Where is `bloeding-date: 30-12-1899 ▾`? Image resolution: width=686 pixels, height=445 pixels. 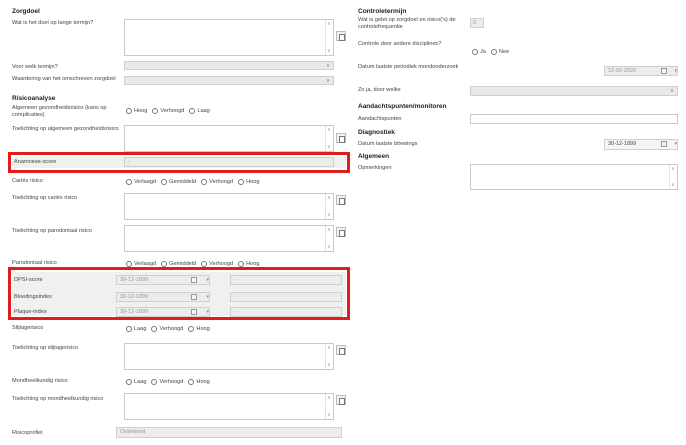
bloeding-date: 30-12-1899 ▾ is located at coordinates (163, 297).